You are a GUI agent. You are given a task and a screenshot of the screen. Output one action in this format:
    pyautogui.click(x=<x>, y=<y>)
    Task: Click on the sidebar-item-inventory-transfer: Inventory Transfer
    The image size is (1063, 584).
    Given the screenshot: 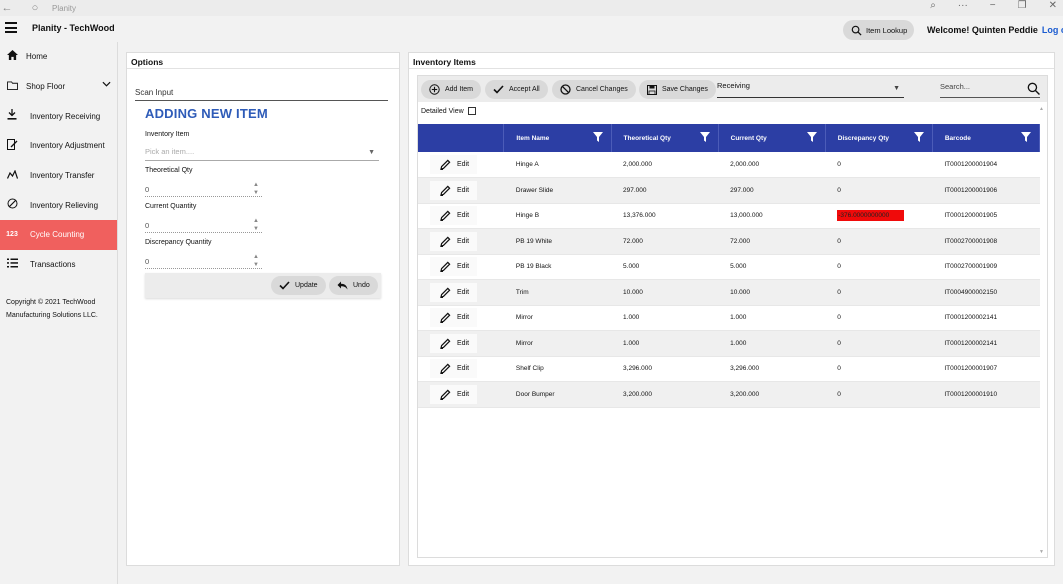 What is the action you would take?
    pyautogui.click(x=58, y=176)
    